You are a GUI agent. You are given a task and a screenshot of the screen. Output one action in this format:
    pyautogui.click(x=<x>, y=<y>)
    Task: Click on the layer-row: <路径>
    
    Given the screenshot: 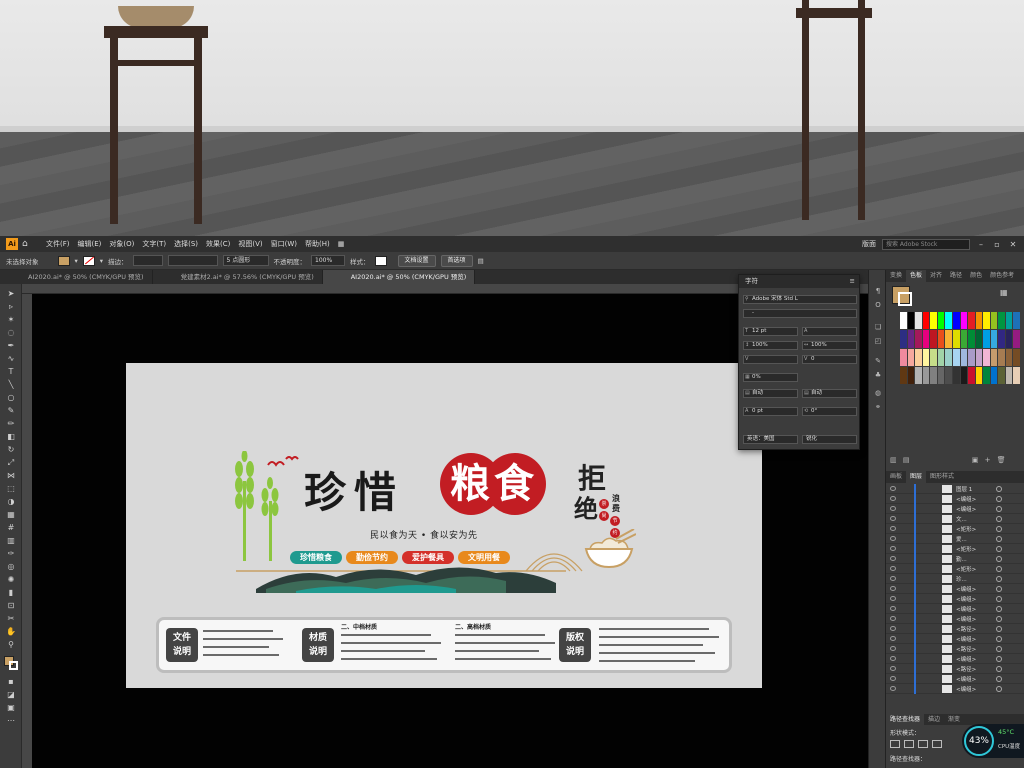 What is the action you would take?
    pyautogui.click(x=955, y=669)
    